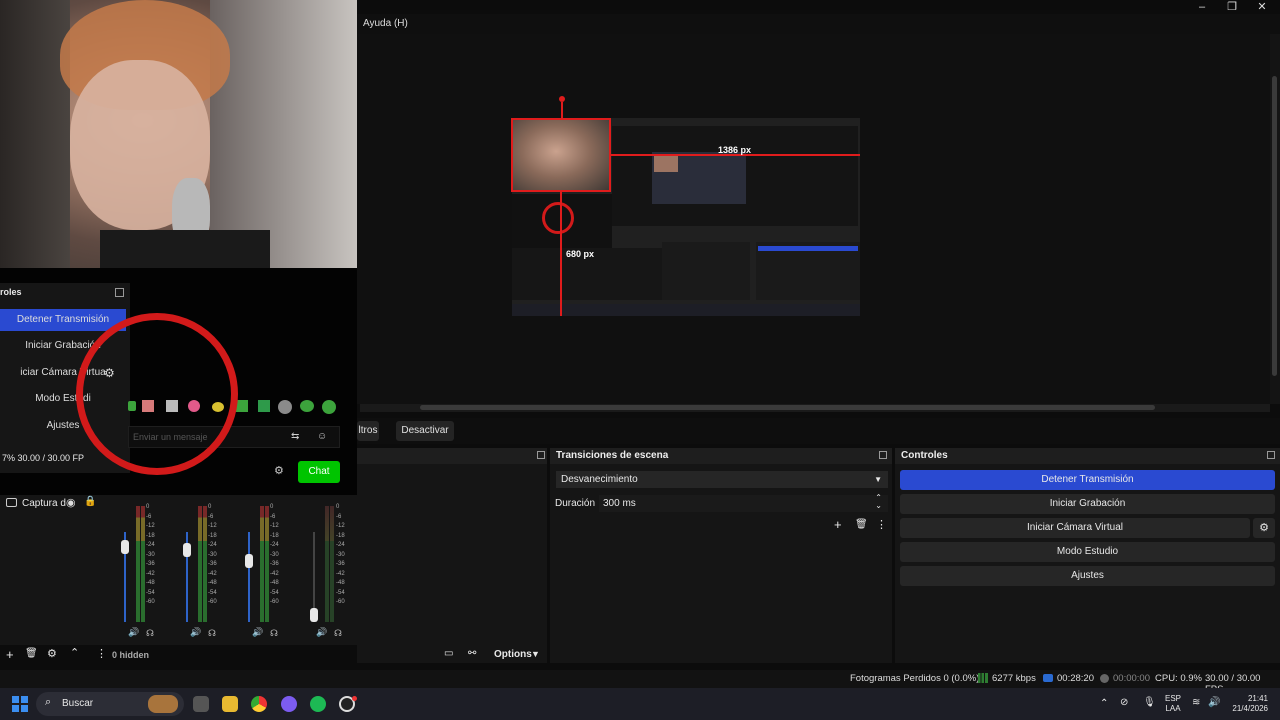  Describe the element at coordinates (599, 479) in the screenshot. I see `transition-selected: Desvanecimiento` at that location.